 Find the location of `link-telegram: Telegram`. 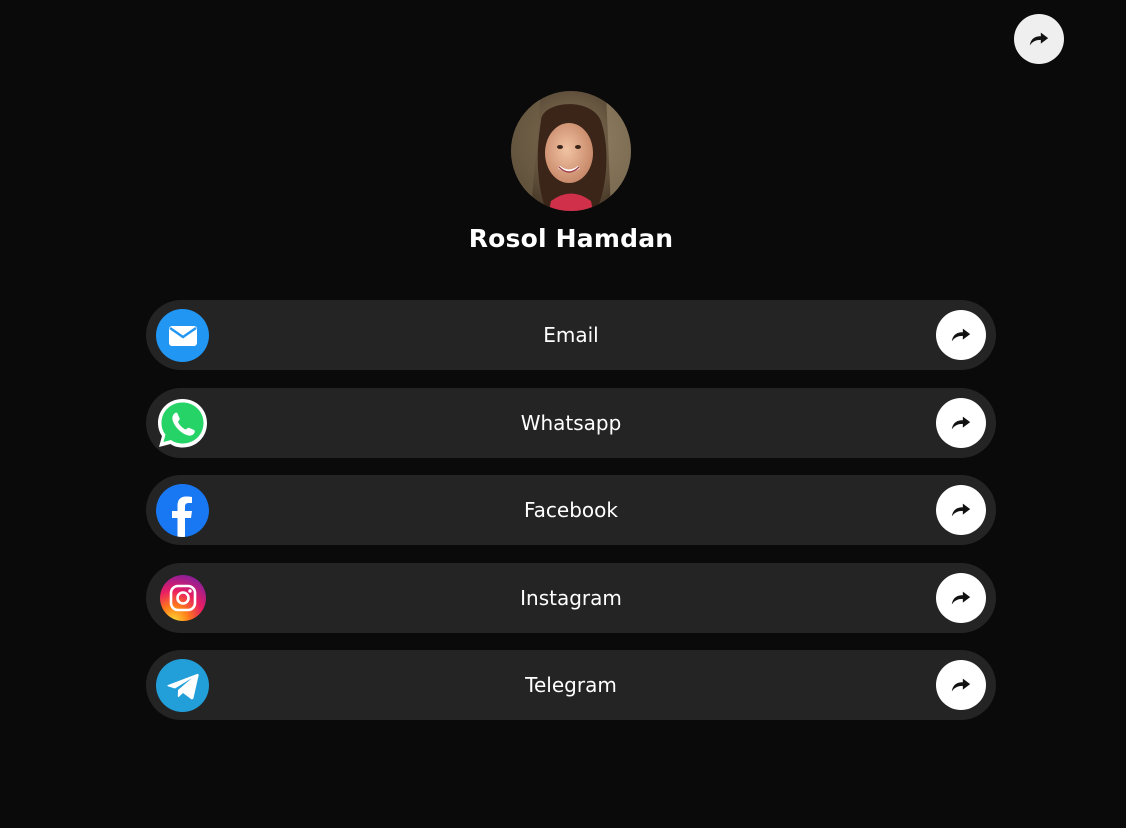

link-telegram: Telegram is located at coordinates (571, 685).